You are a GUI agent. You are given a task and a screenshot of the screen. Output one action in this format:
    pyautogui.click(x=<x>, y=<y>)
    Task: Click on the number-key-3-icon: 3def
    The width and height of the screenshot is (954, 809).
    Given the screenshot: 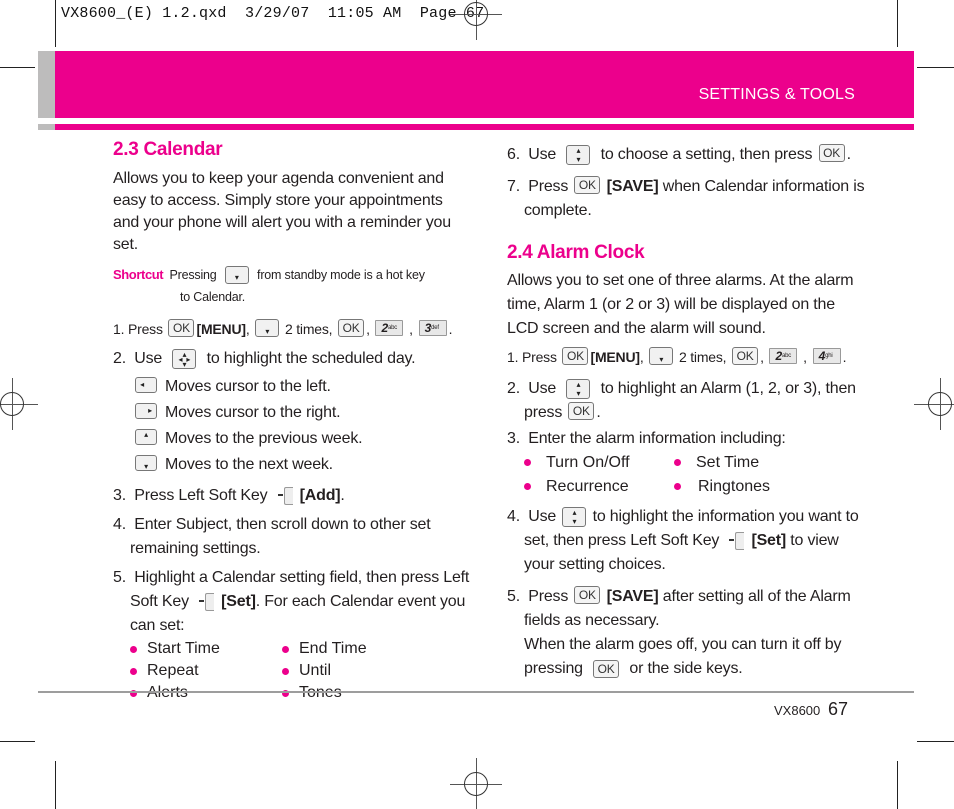 What is the action you would take?
    pyautogui.click(x=432, y=328)
    